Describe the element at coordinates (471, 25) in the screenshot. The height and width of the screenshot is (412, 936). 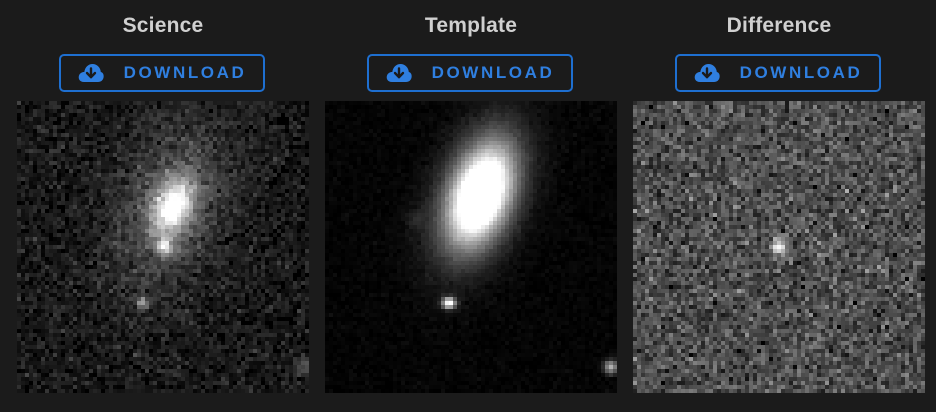
I see `panel-title-template: Template` at that location.